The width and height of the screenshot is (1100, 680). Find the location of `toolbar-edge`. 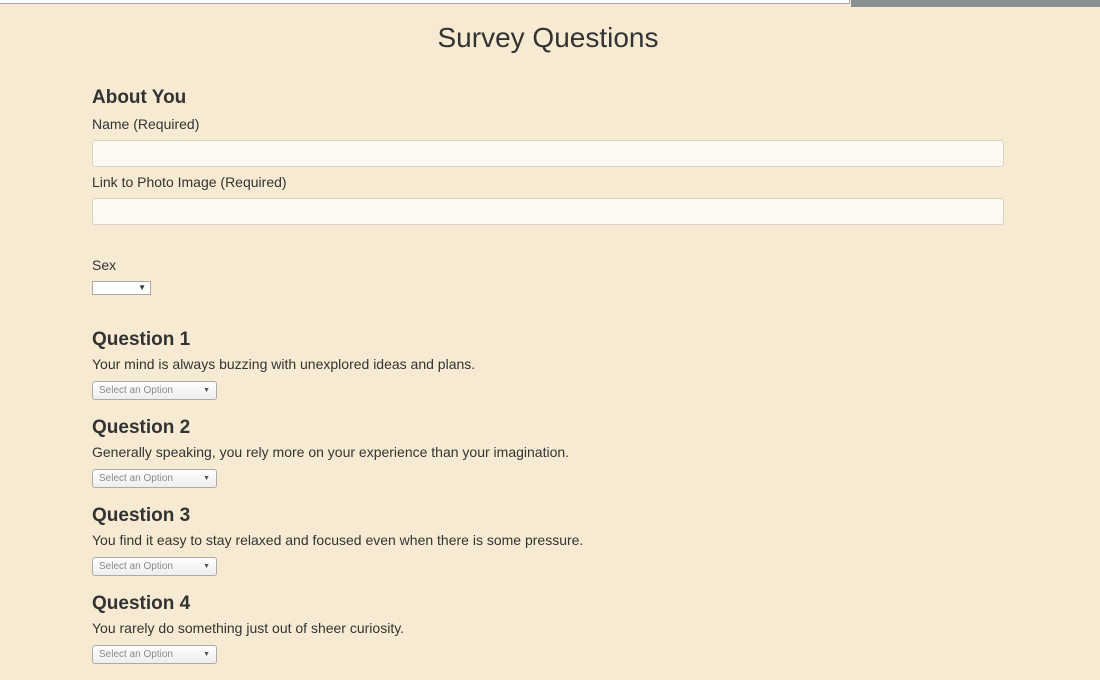

toolbar-edge is located at coordinates (975, 3).